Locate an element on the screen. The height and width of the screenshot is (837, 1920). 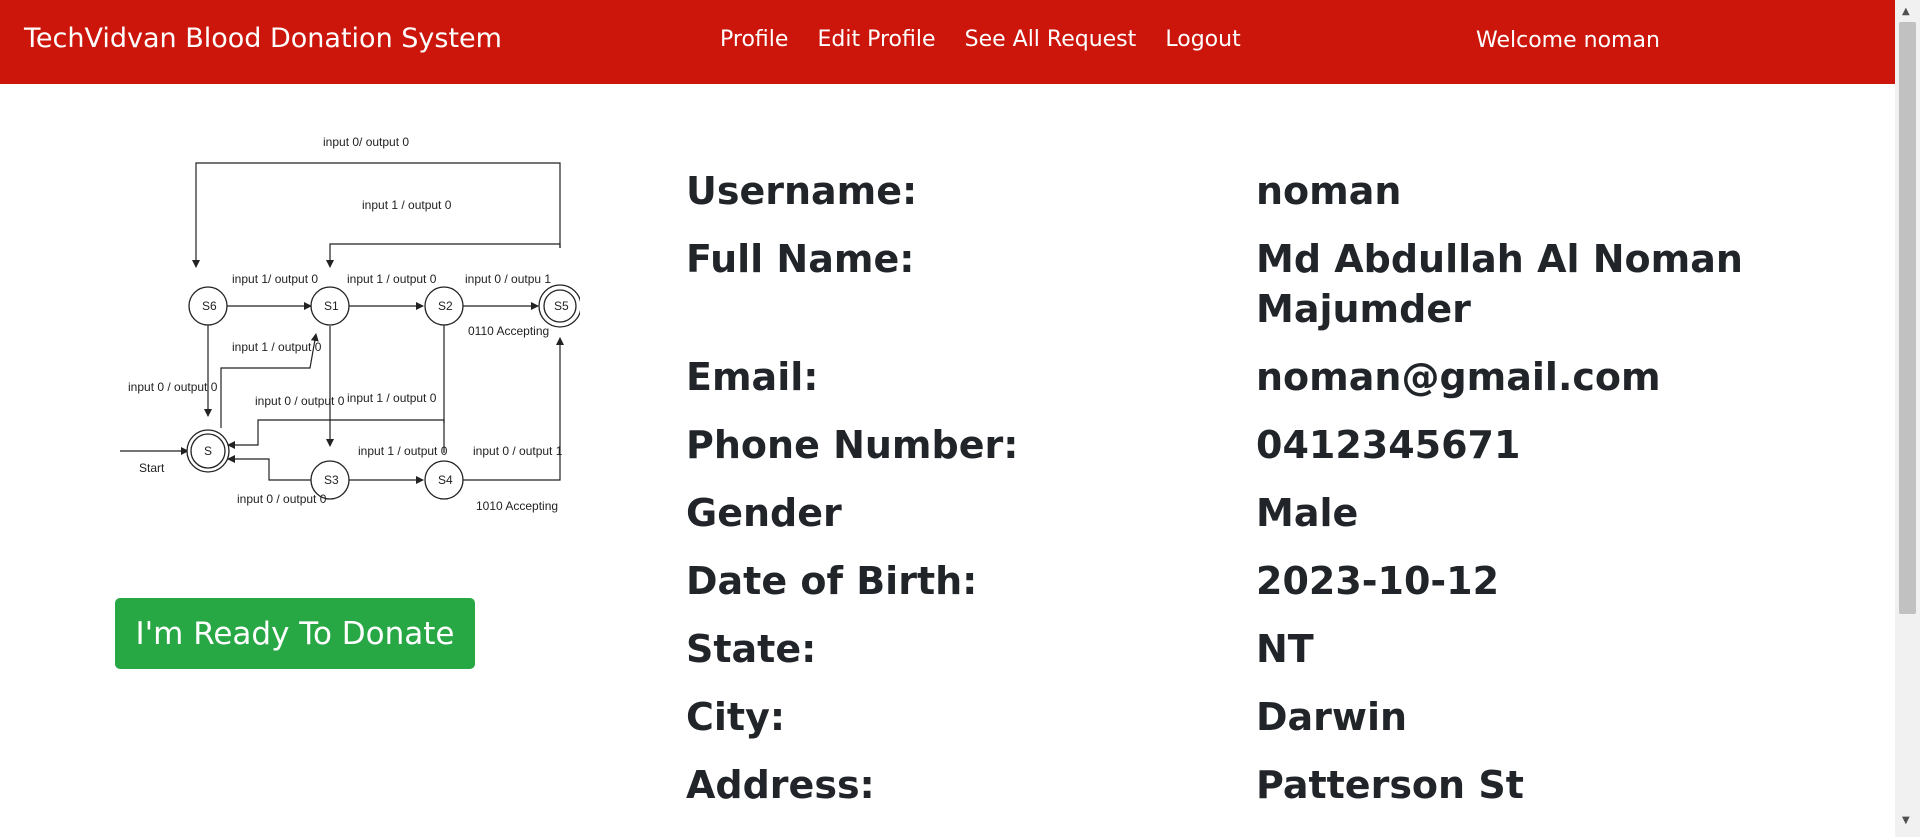
edge-label-s6-s: input 0 / output 0 is located at coordinates (173, 387).